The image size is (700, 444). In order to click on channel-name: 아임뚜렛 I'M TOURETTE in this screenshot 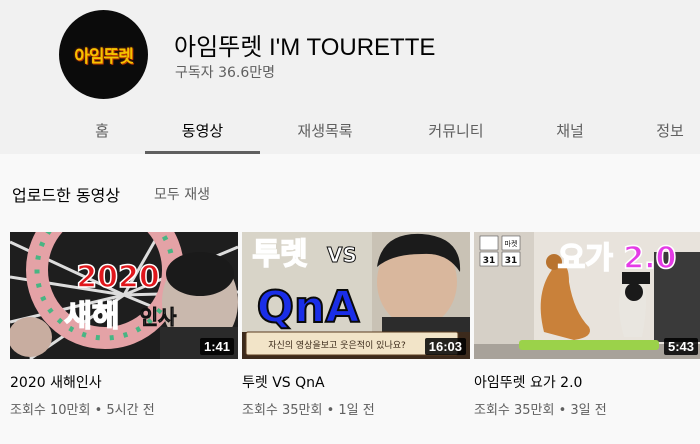, I will do `click(305, 47)`.